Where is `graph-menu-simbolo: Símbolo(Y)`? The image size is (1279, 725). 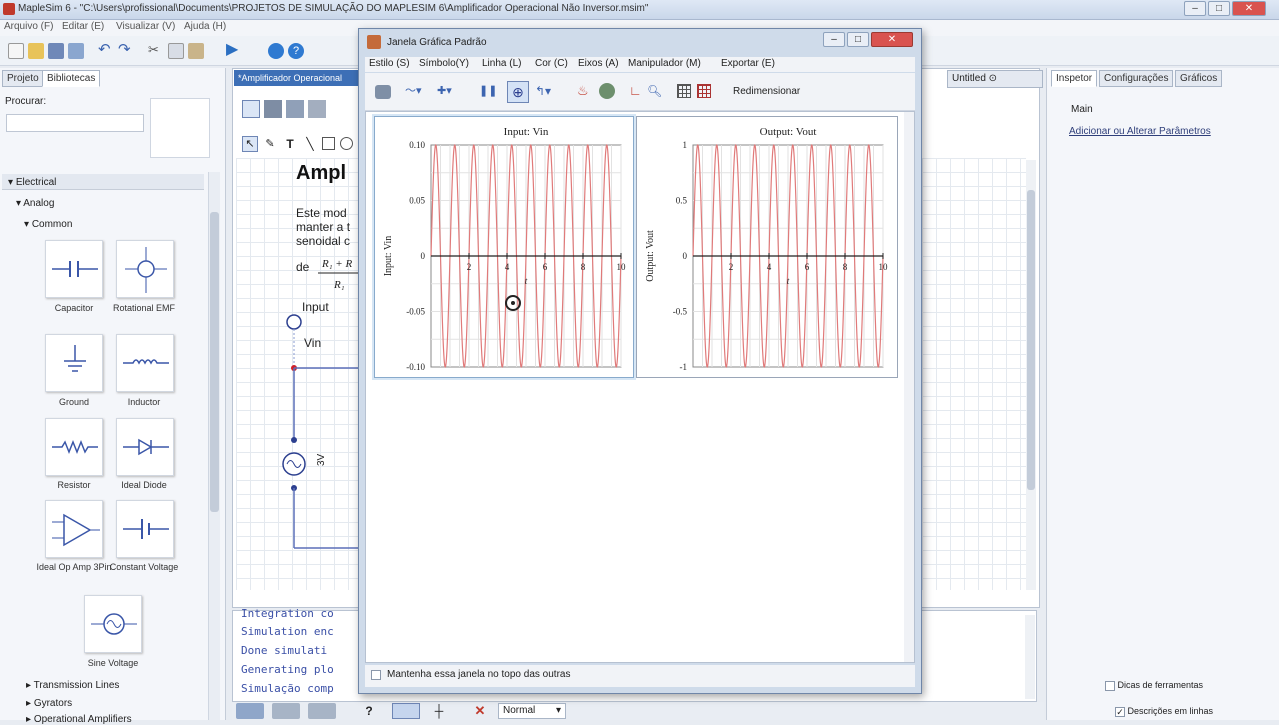
graph-menu-simbolo: Símbolo(Y) is located at coordinates (444, 63).